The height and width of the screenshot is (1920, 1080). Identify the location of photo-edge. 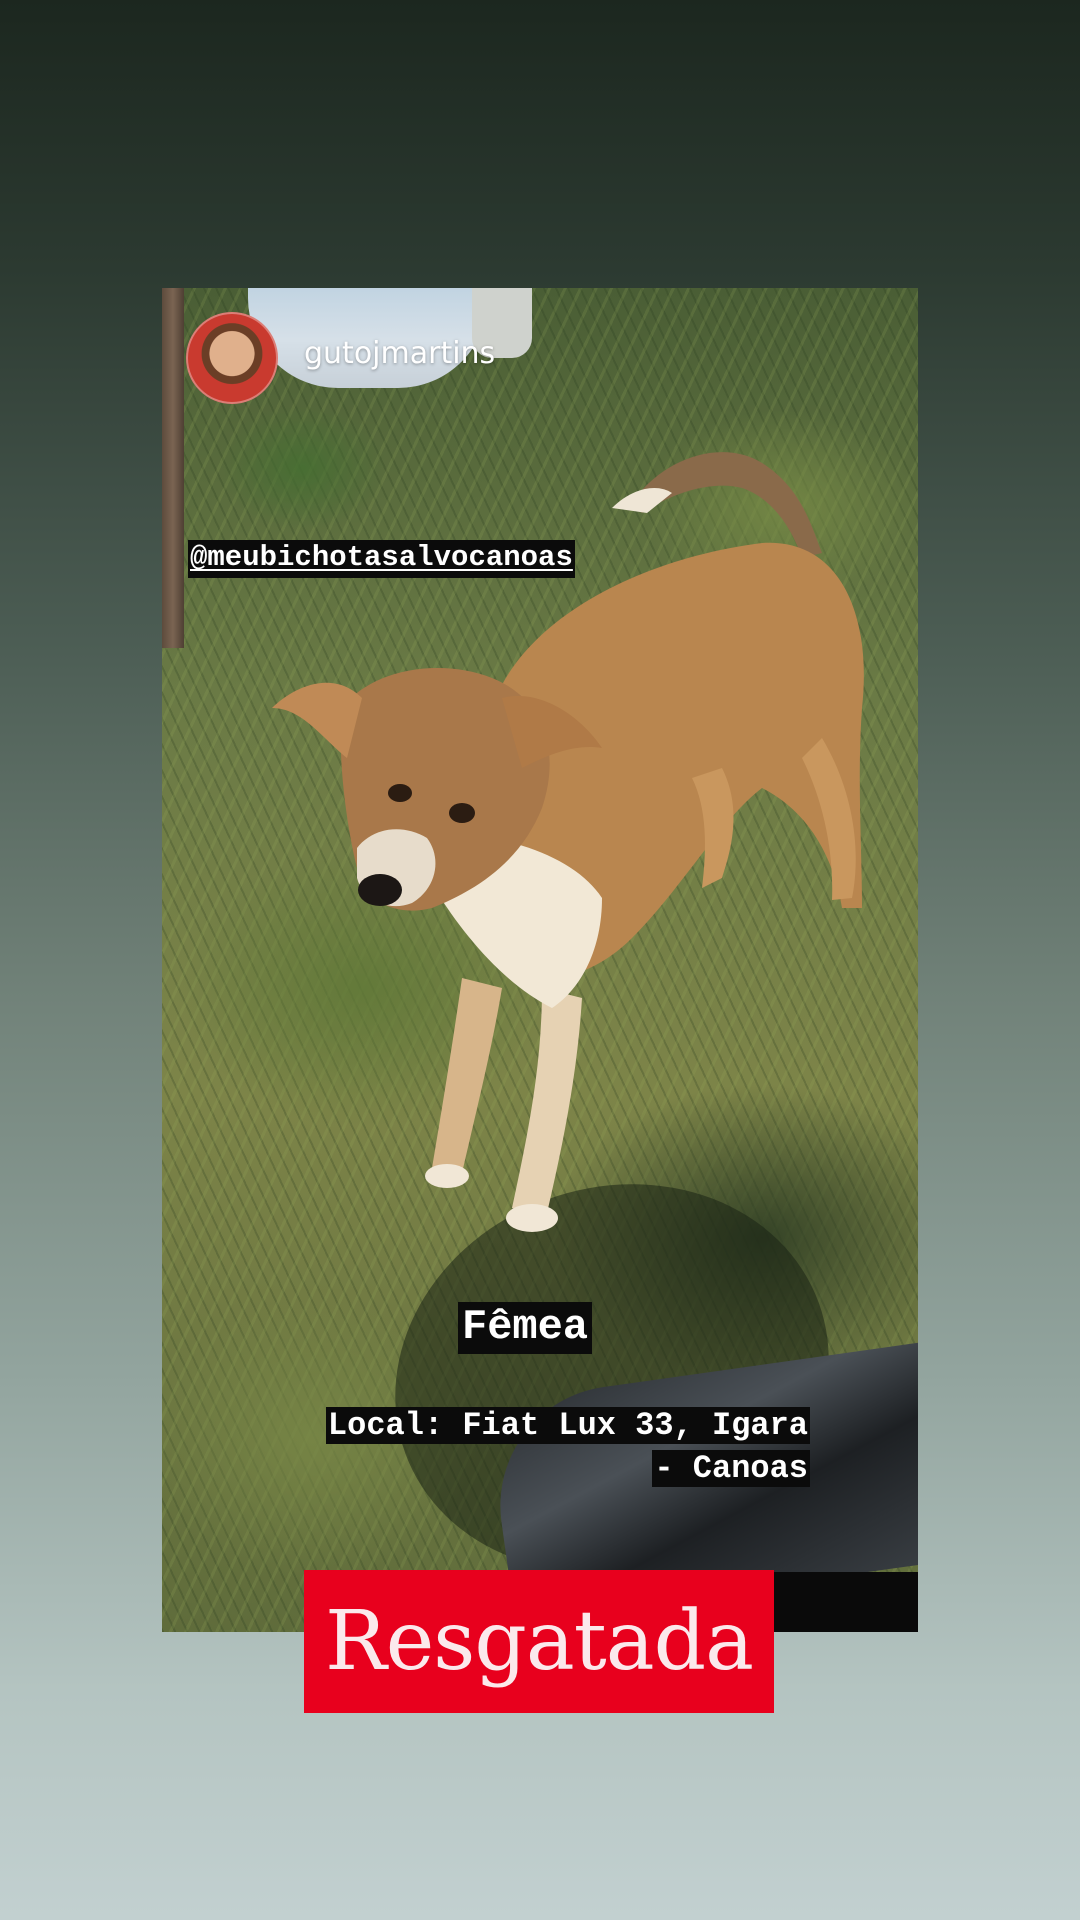
(843, 1602).